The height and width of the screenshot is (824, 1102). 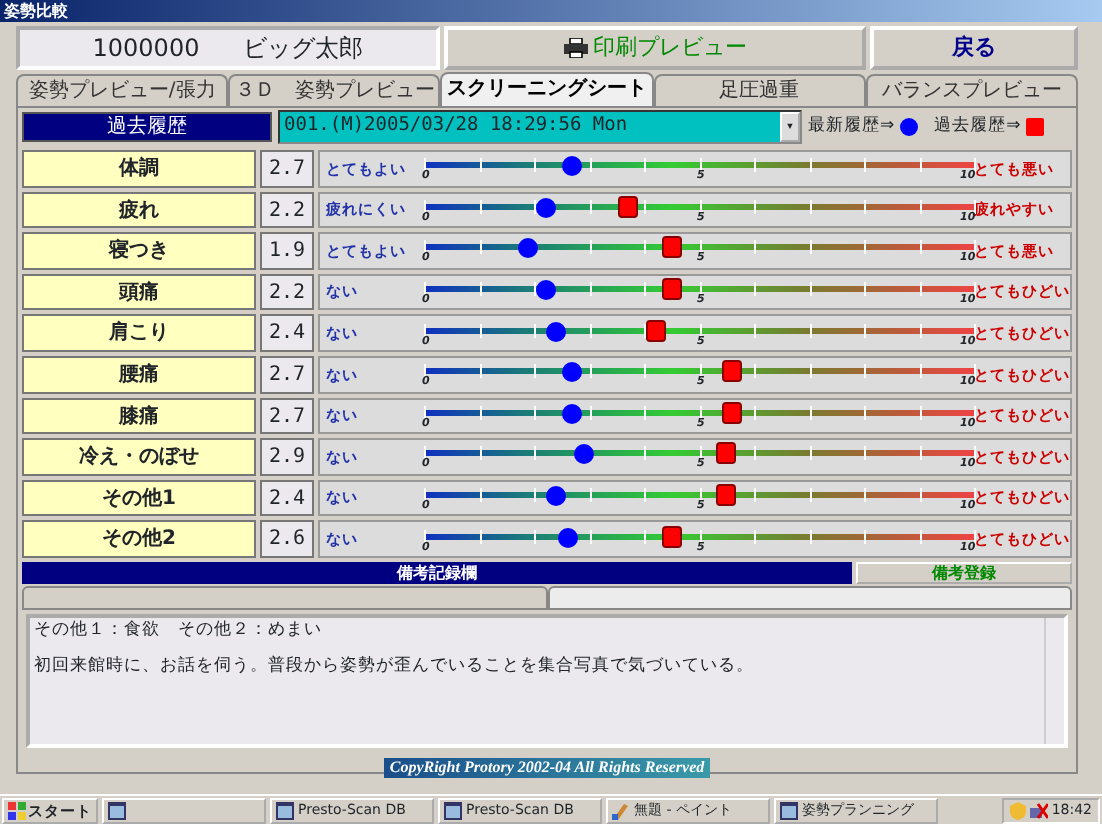 What do you see at coordinates (139, 333) in the screenshot?
I see `item-label: 肩こり` at bounding box center [139, 333].